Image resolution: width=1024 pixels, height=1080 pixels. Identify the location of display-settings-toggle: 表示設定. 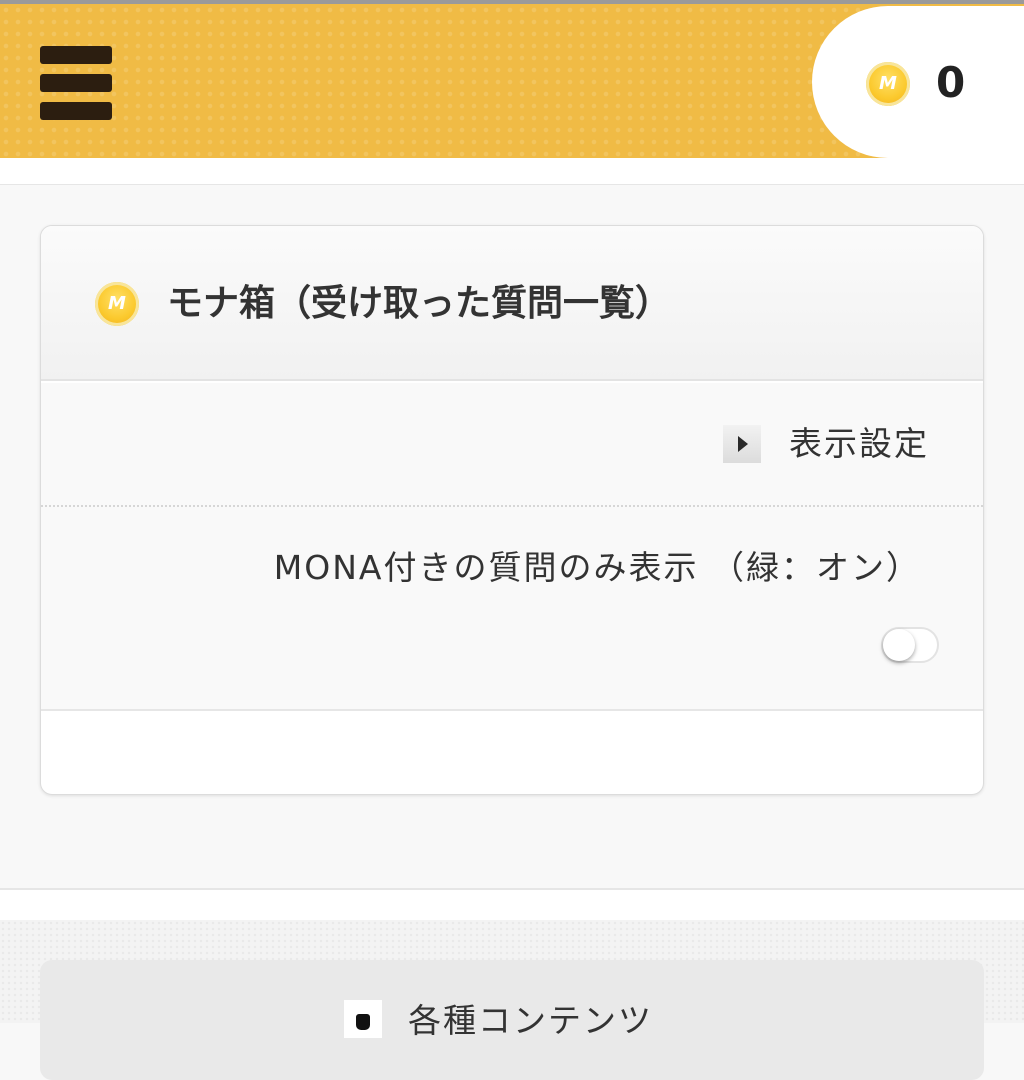
(512, 445).